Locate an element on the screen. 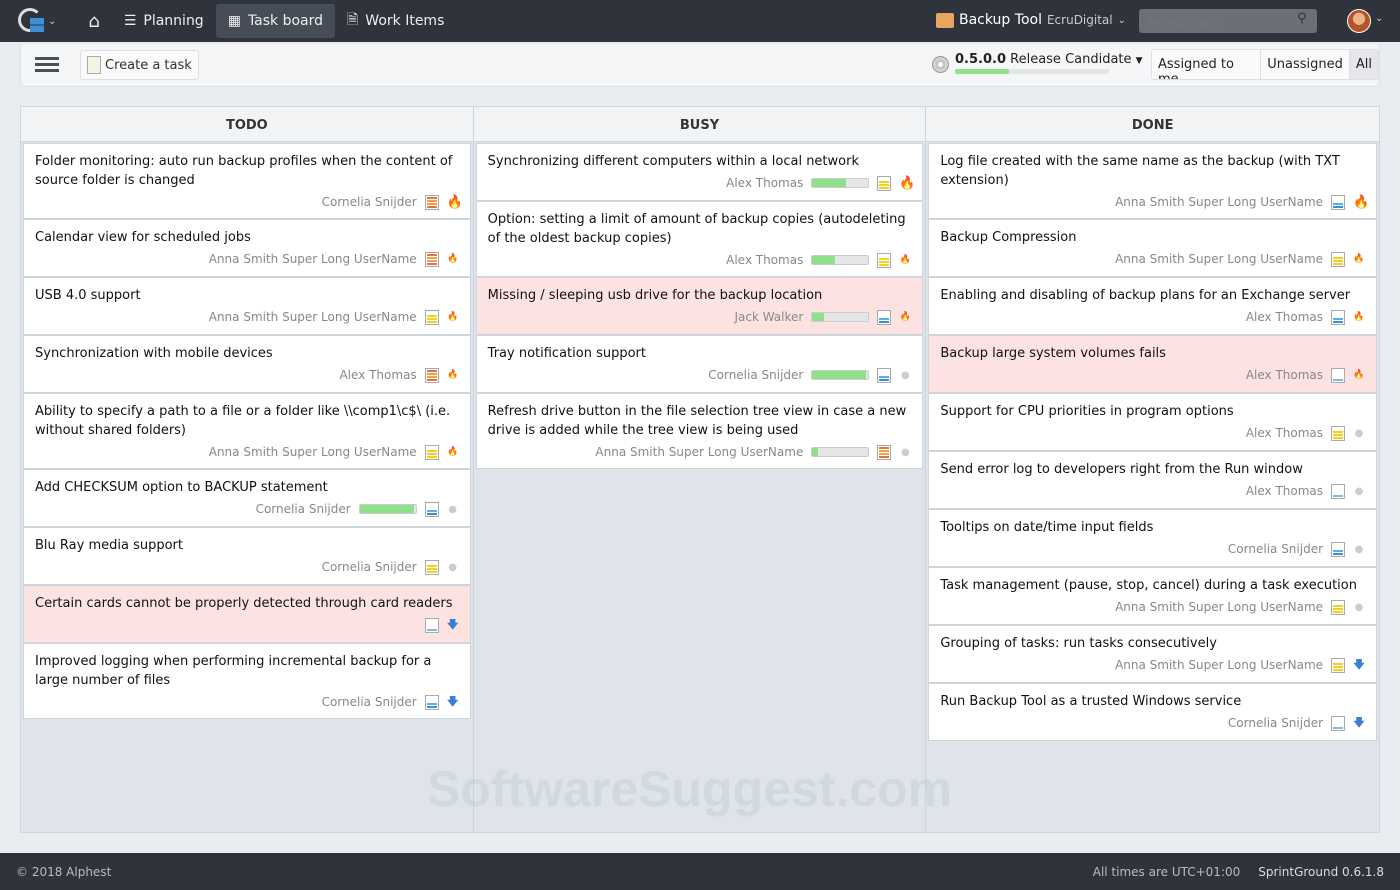 The image size is (1400, 890). nav-work-items: 🗎 Work Items is located at coordinates (395, 21).